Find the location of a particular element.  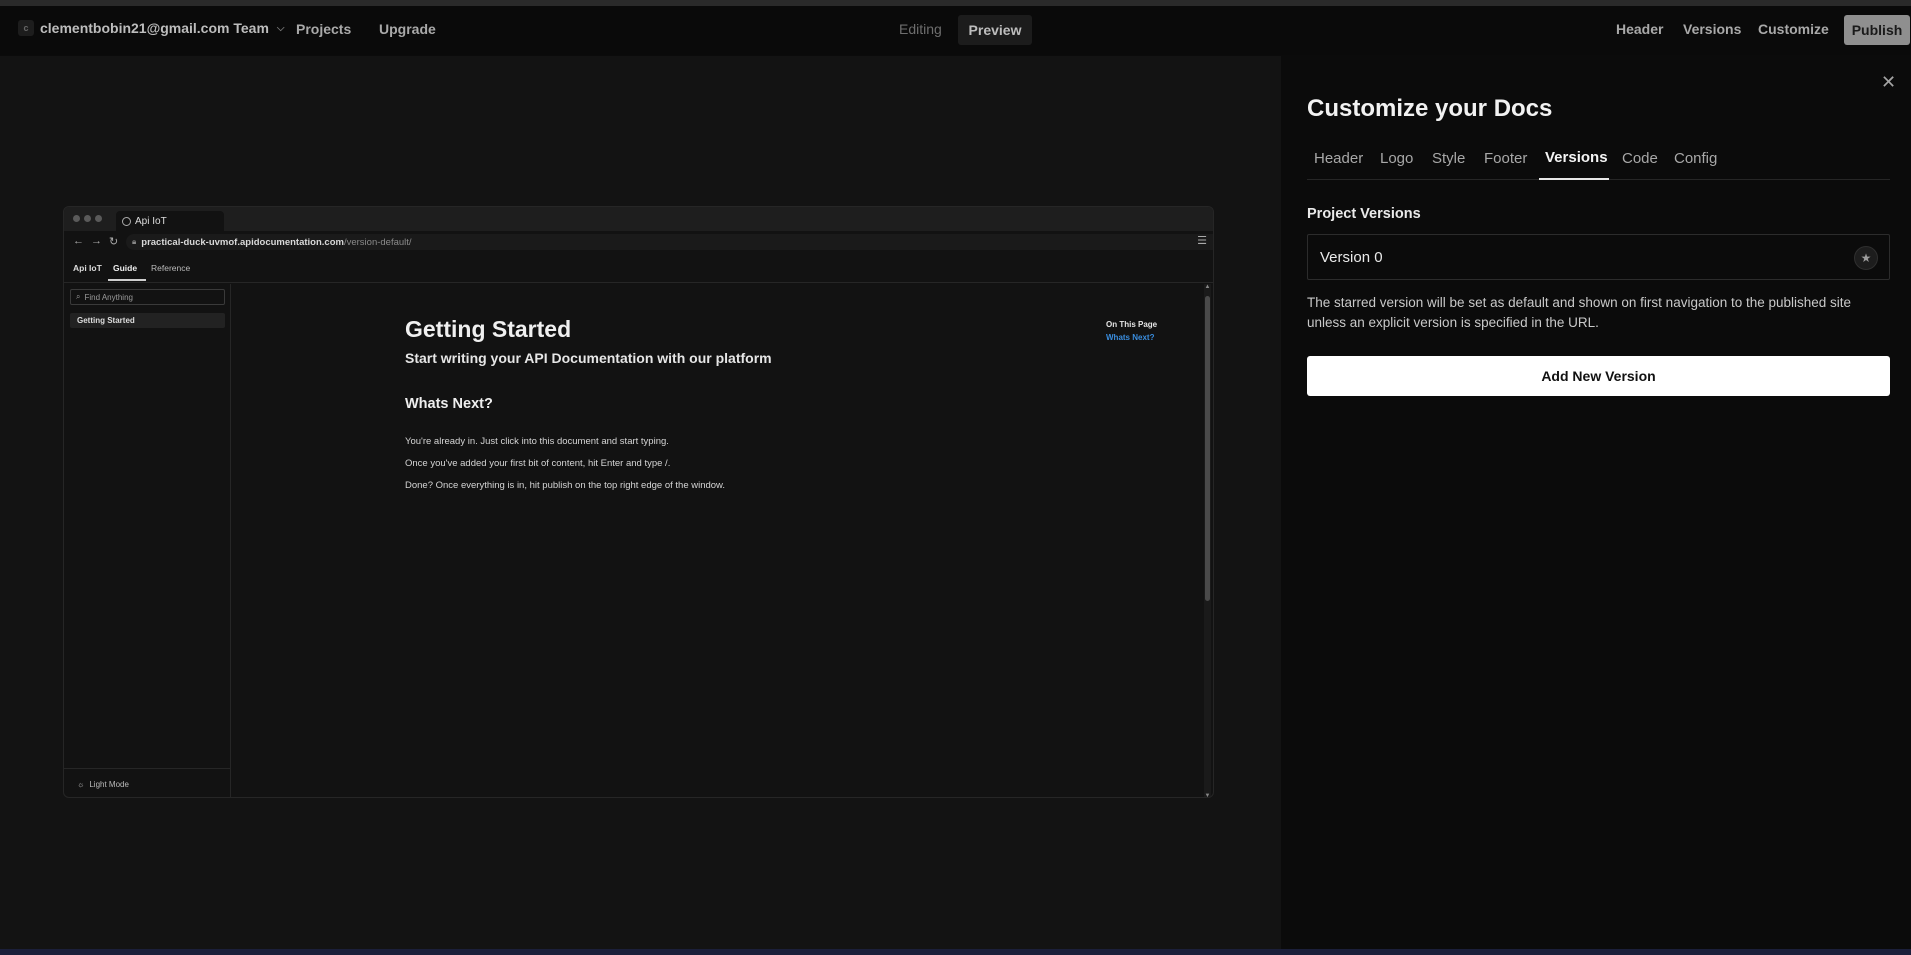

doc-title: Getting Started is located at coordinates (488, 329).